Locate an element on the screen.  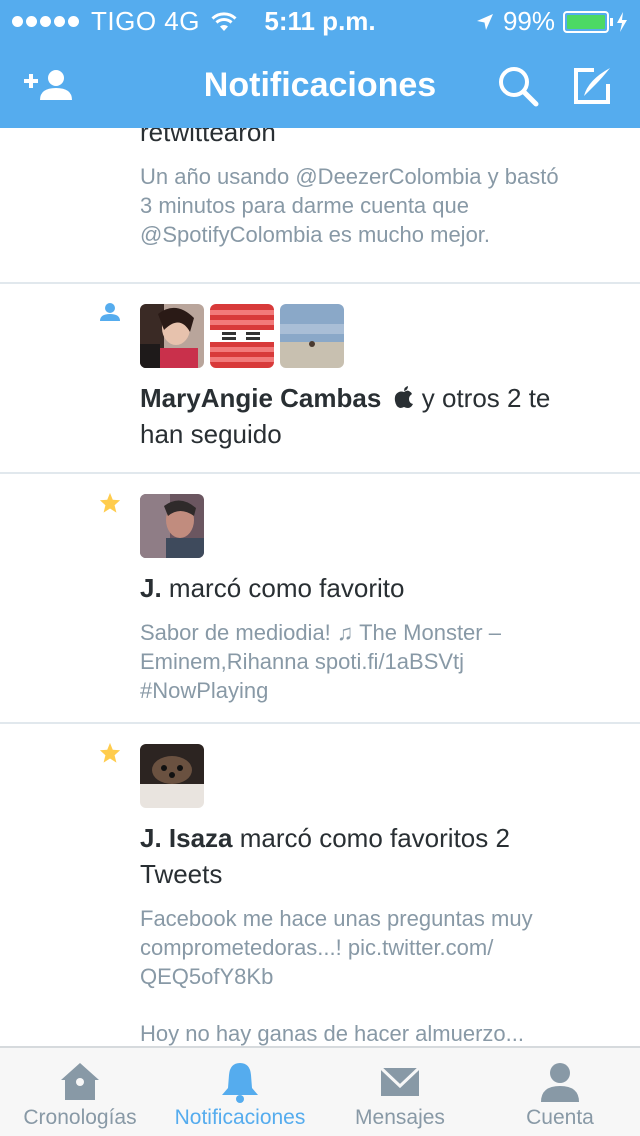
tweet-line: comprometedoras...! pic.twitter.com/ is located at coordinates (317, 947).